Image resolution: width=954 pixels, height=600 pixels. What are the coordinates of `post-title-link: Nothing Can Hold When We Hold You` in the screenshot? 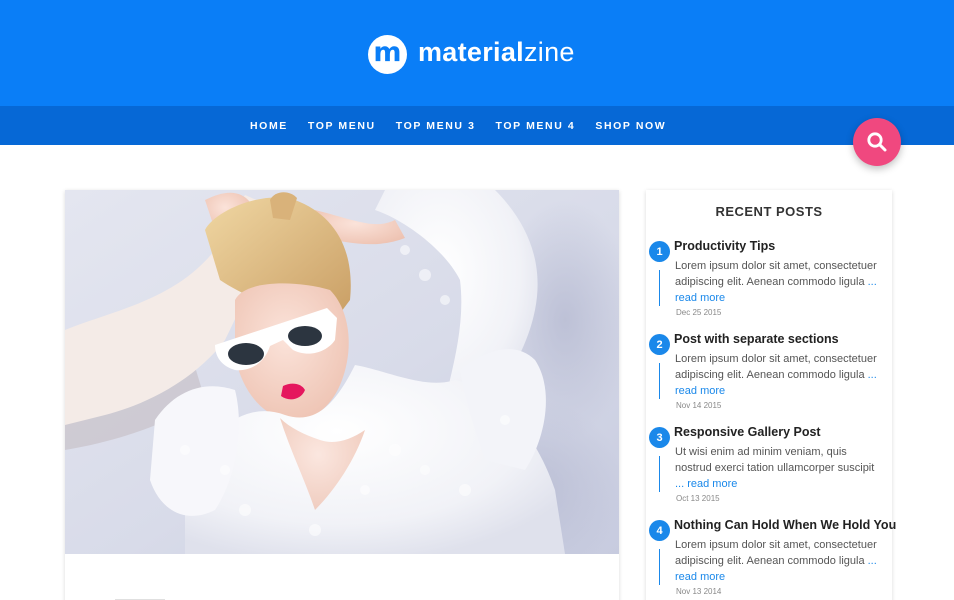 It's located at (785, 525).